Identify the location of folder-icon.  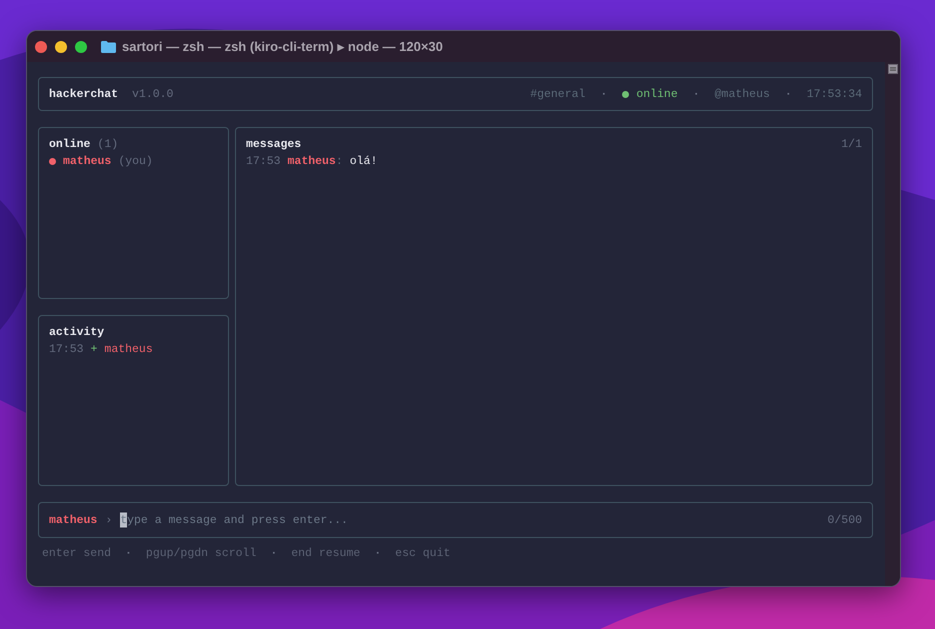
(108, 46).